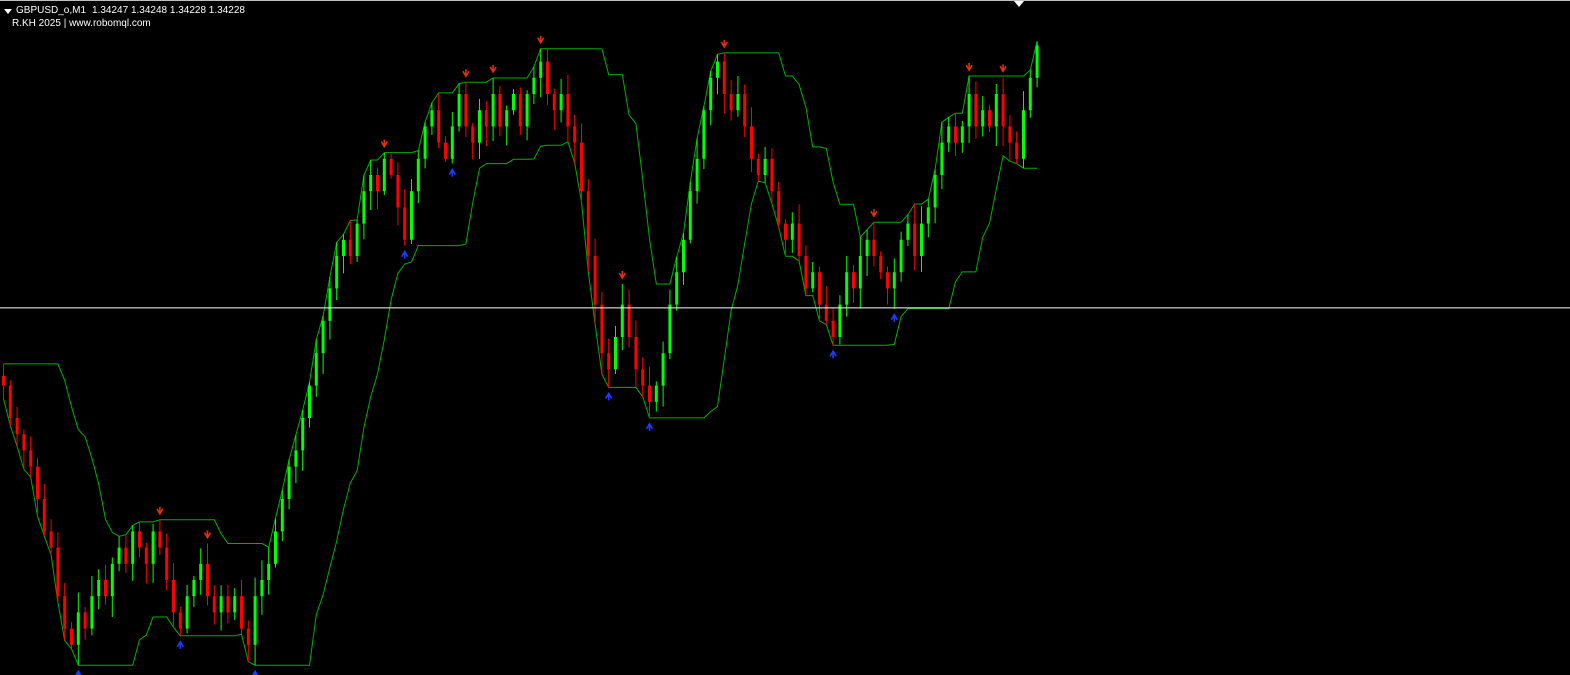  Describe the element at coordinates (8, 11) in the screenshot. I see `collapse-triangle-icon` at that location.